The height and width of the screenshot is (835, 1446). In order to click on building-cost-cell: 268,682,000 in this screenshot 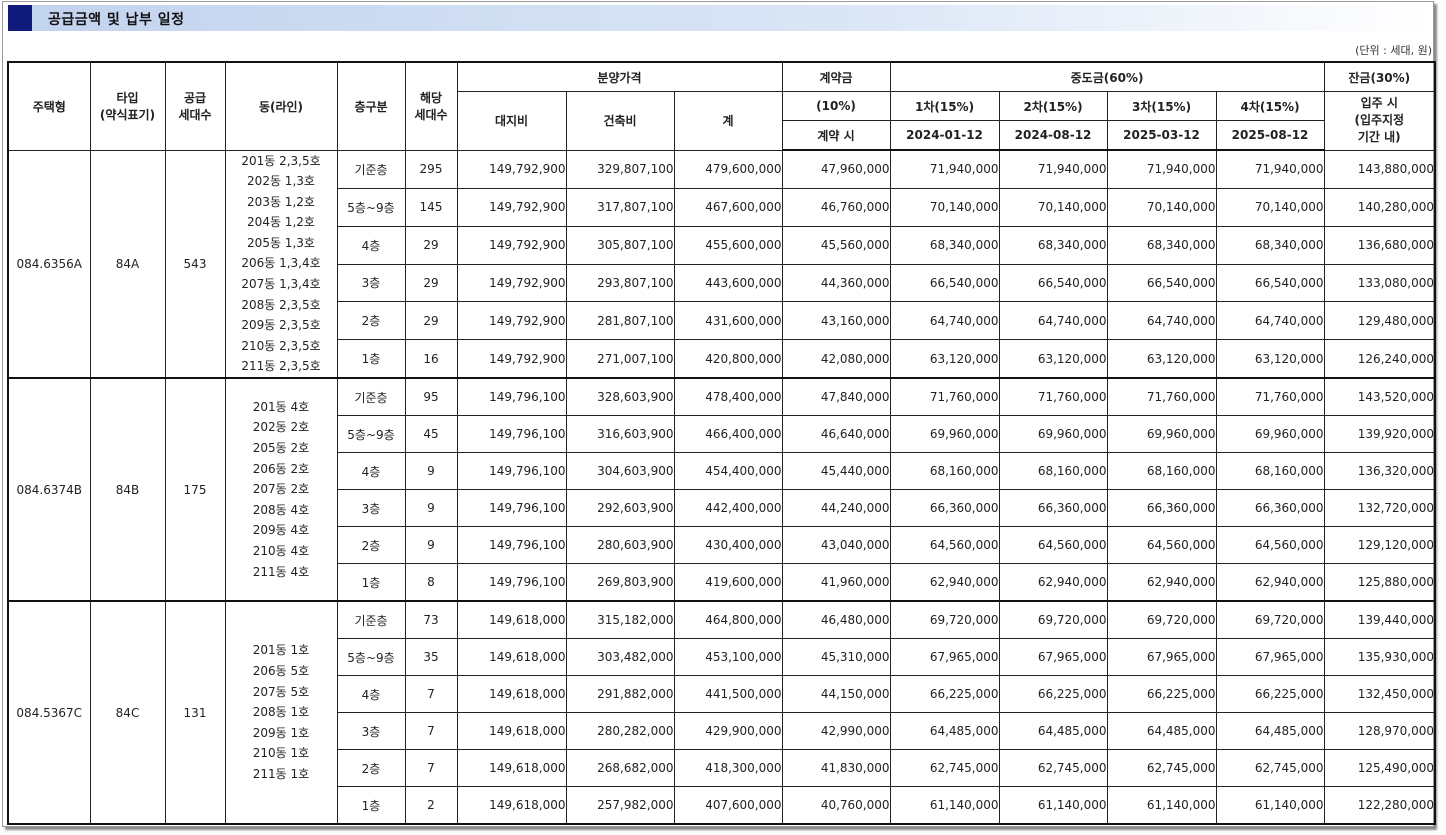, I will do `click(620, 768)`.